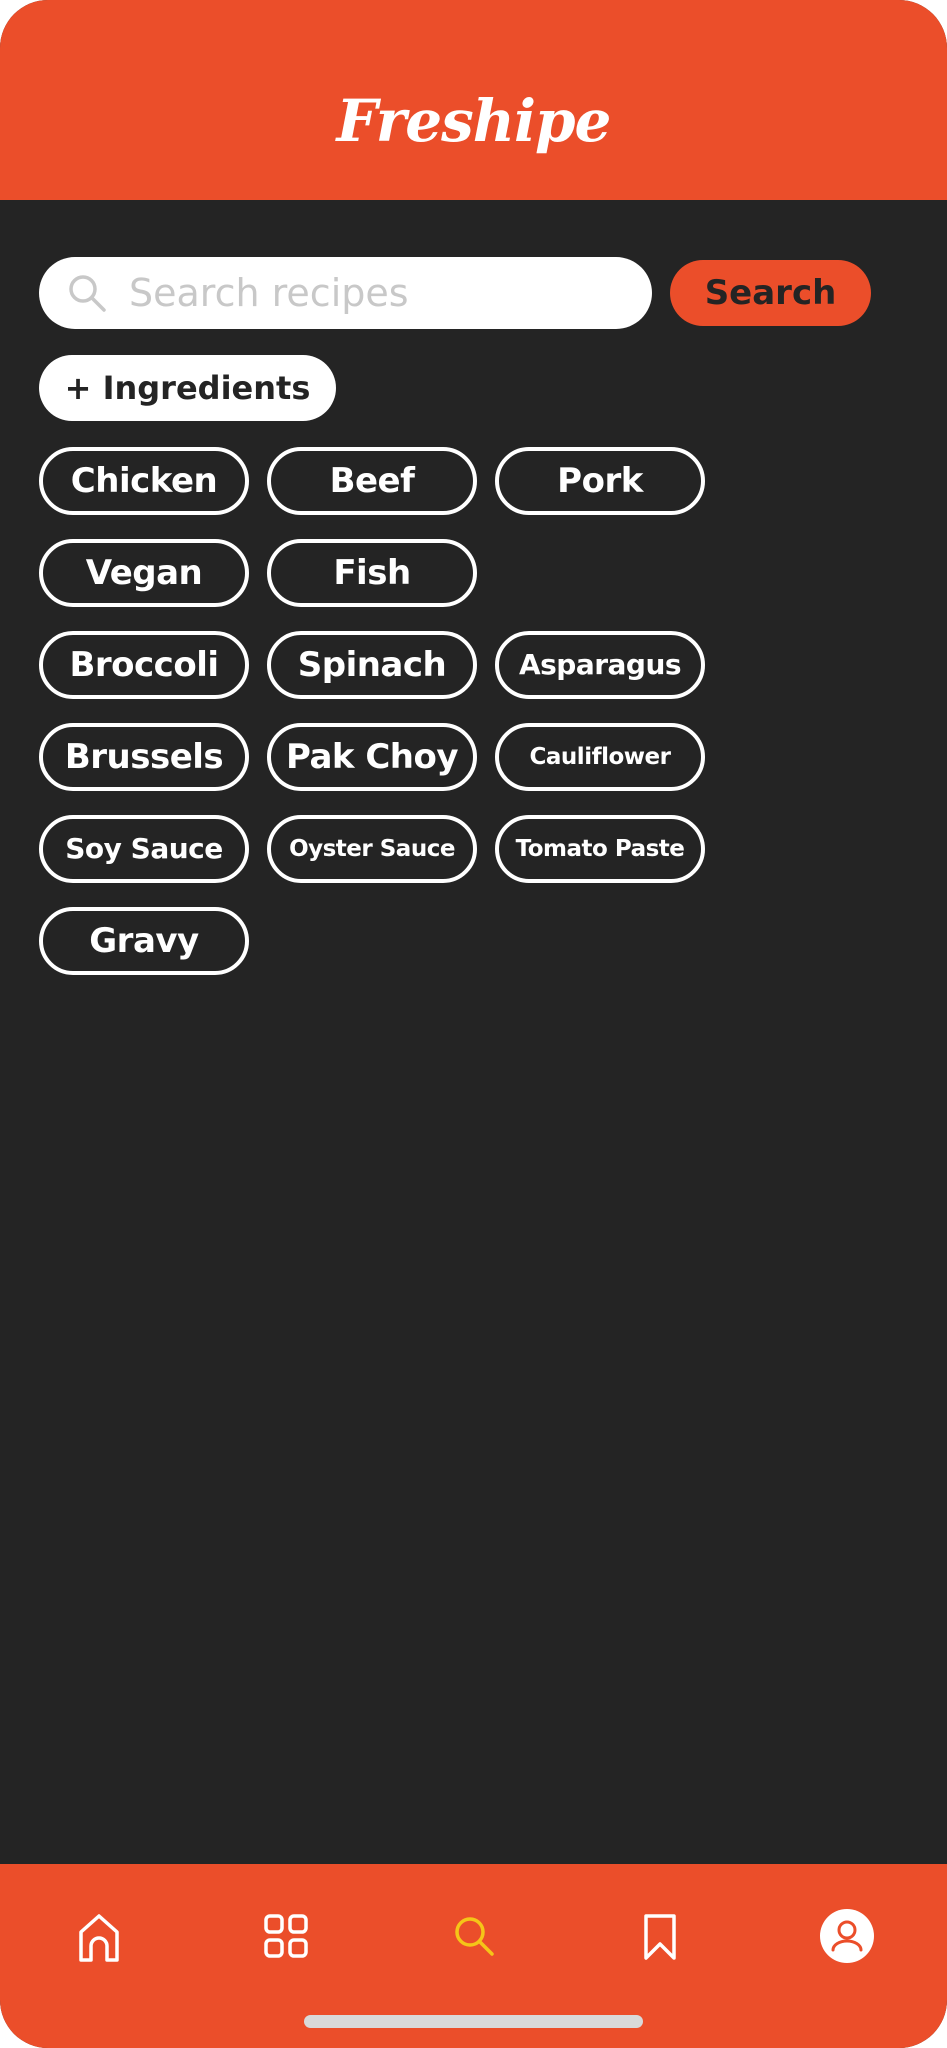 This screenshot has height=2048, width=947. What do you see at coordinates (600, 481) in the screenshot?
I see `chip-pork: Pork` at bounding box center [600, 481].